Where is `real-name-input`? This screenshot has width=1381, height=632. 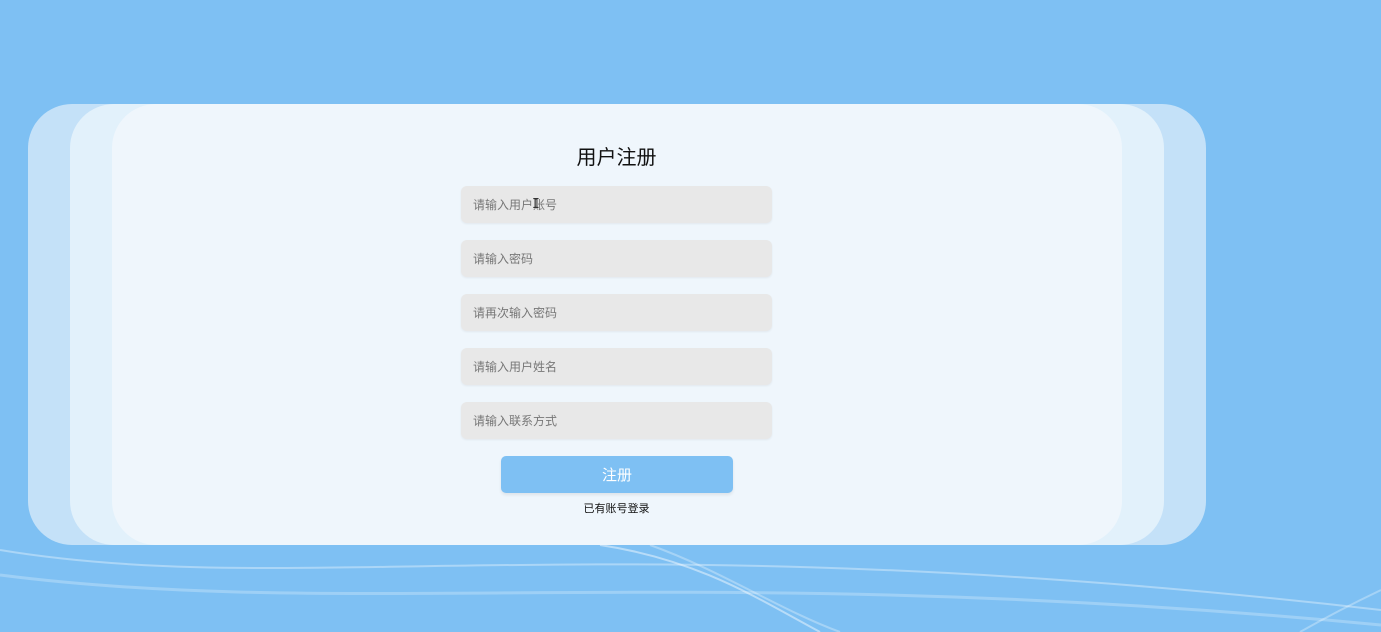
real-name-input is located at coordinates (616, 366).